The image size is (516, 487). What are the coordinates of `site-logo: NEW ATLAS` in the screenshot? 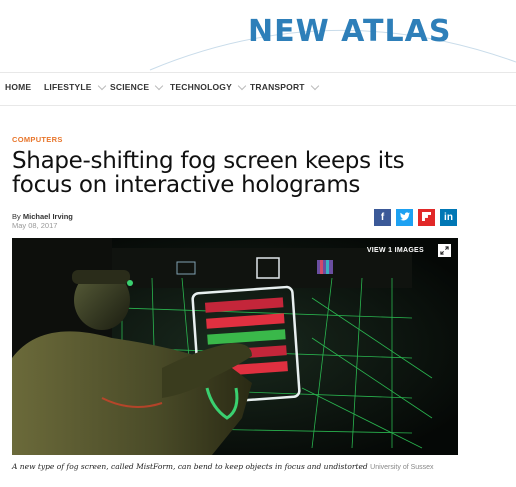 It's located at (349, 32).